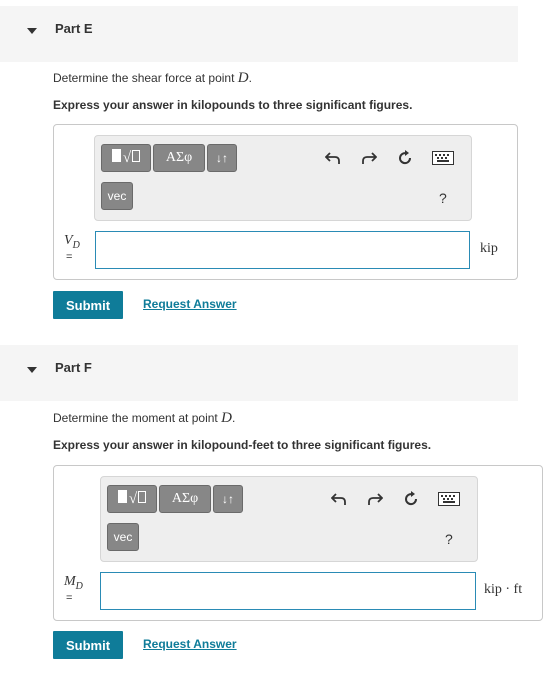 The height and width of the screenshot is (679, 544). What do you see at coordinates (228, 499) in the screenshot?
I see `part-f-arrows-button: ↓↑` at bounding box center [228, 499].